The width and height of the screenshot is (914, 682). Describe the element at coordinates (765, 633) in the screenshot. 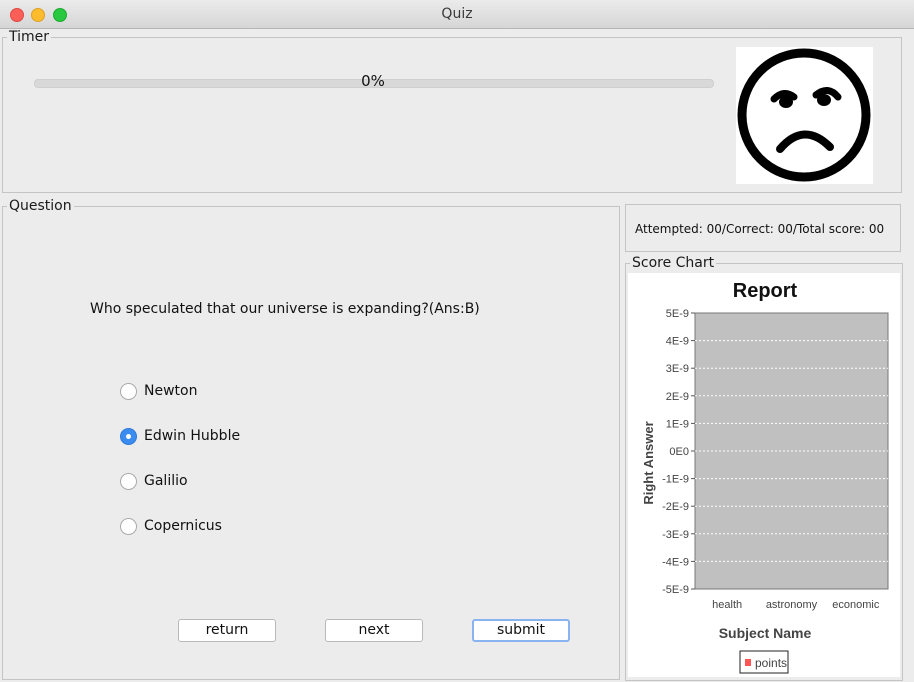

I see `x-axis-label: Subject Name` at that location.